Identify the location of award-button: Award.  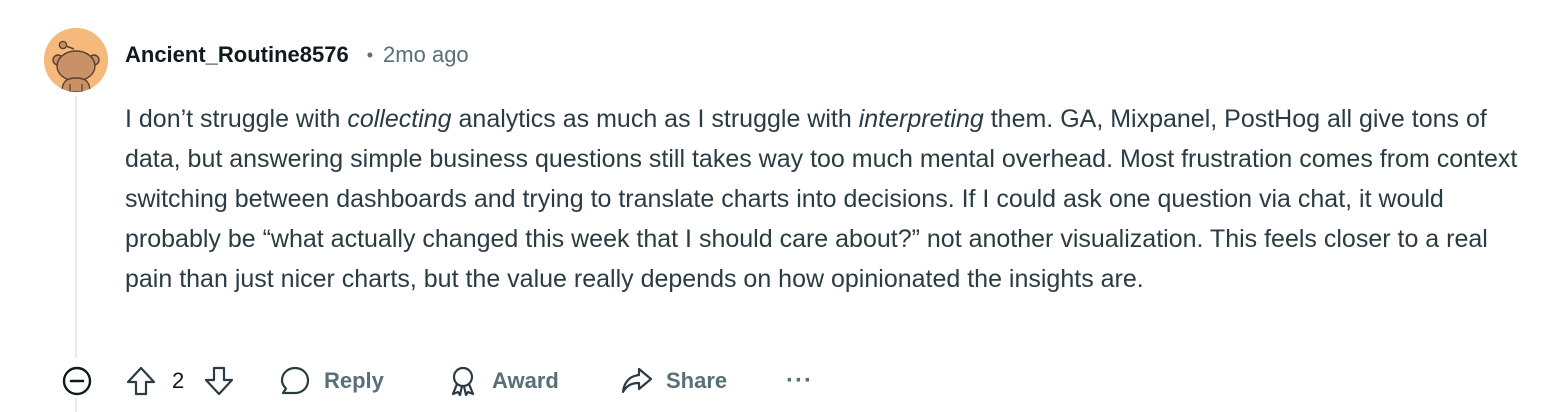
(502, 381).